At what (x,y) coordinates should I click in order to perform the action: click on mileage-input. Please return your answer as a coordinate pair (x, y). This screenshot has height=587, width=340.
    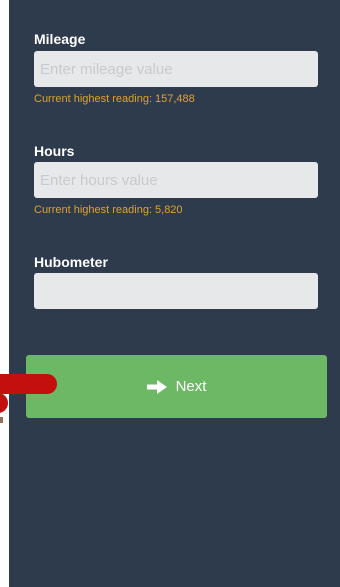
    Looking at the image, I should click on (176, 69).